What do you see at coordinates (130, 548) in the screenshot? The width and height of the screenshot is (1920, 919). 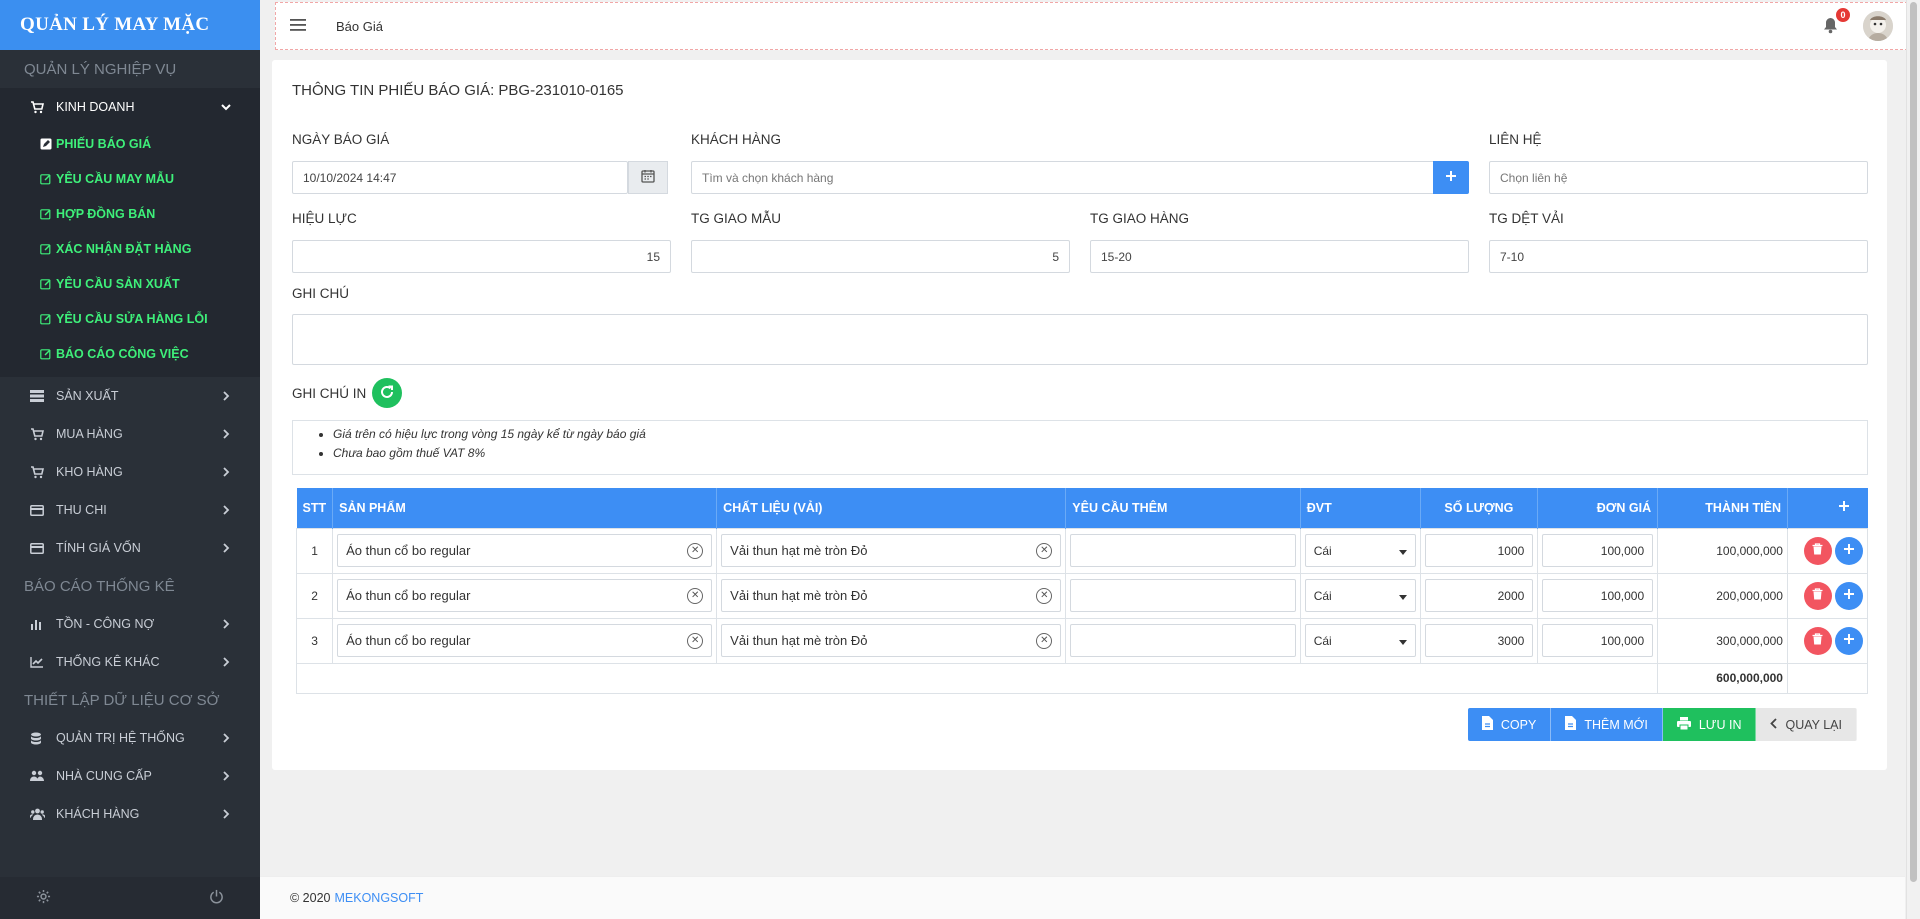 I see `sidebar-item-tinh-gia-von: TÍNH GIÁ VỐN` at bounding box center [130, 548].